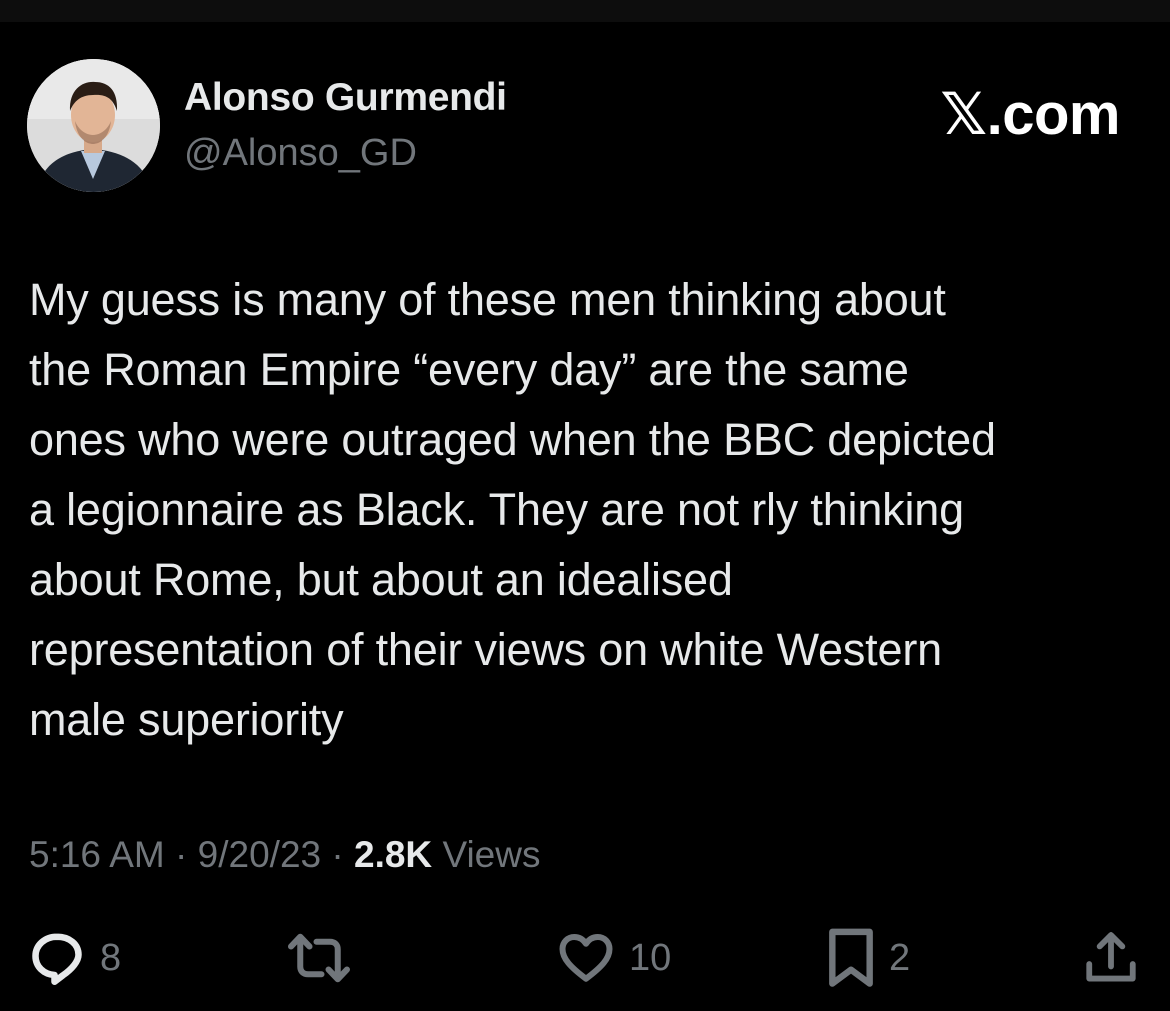 The width and height of the screenshot is (1170, 1011). What do you see at coordinates (851, 957) in the screenshot?
I see `bookmark-icon` at bounding box center [851, 957].